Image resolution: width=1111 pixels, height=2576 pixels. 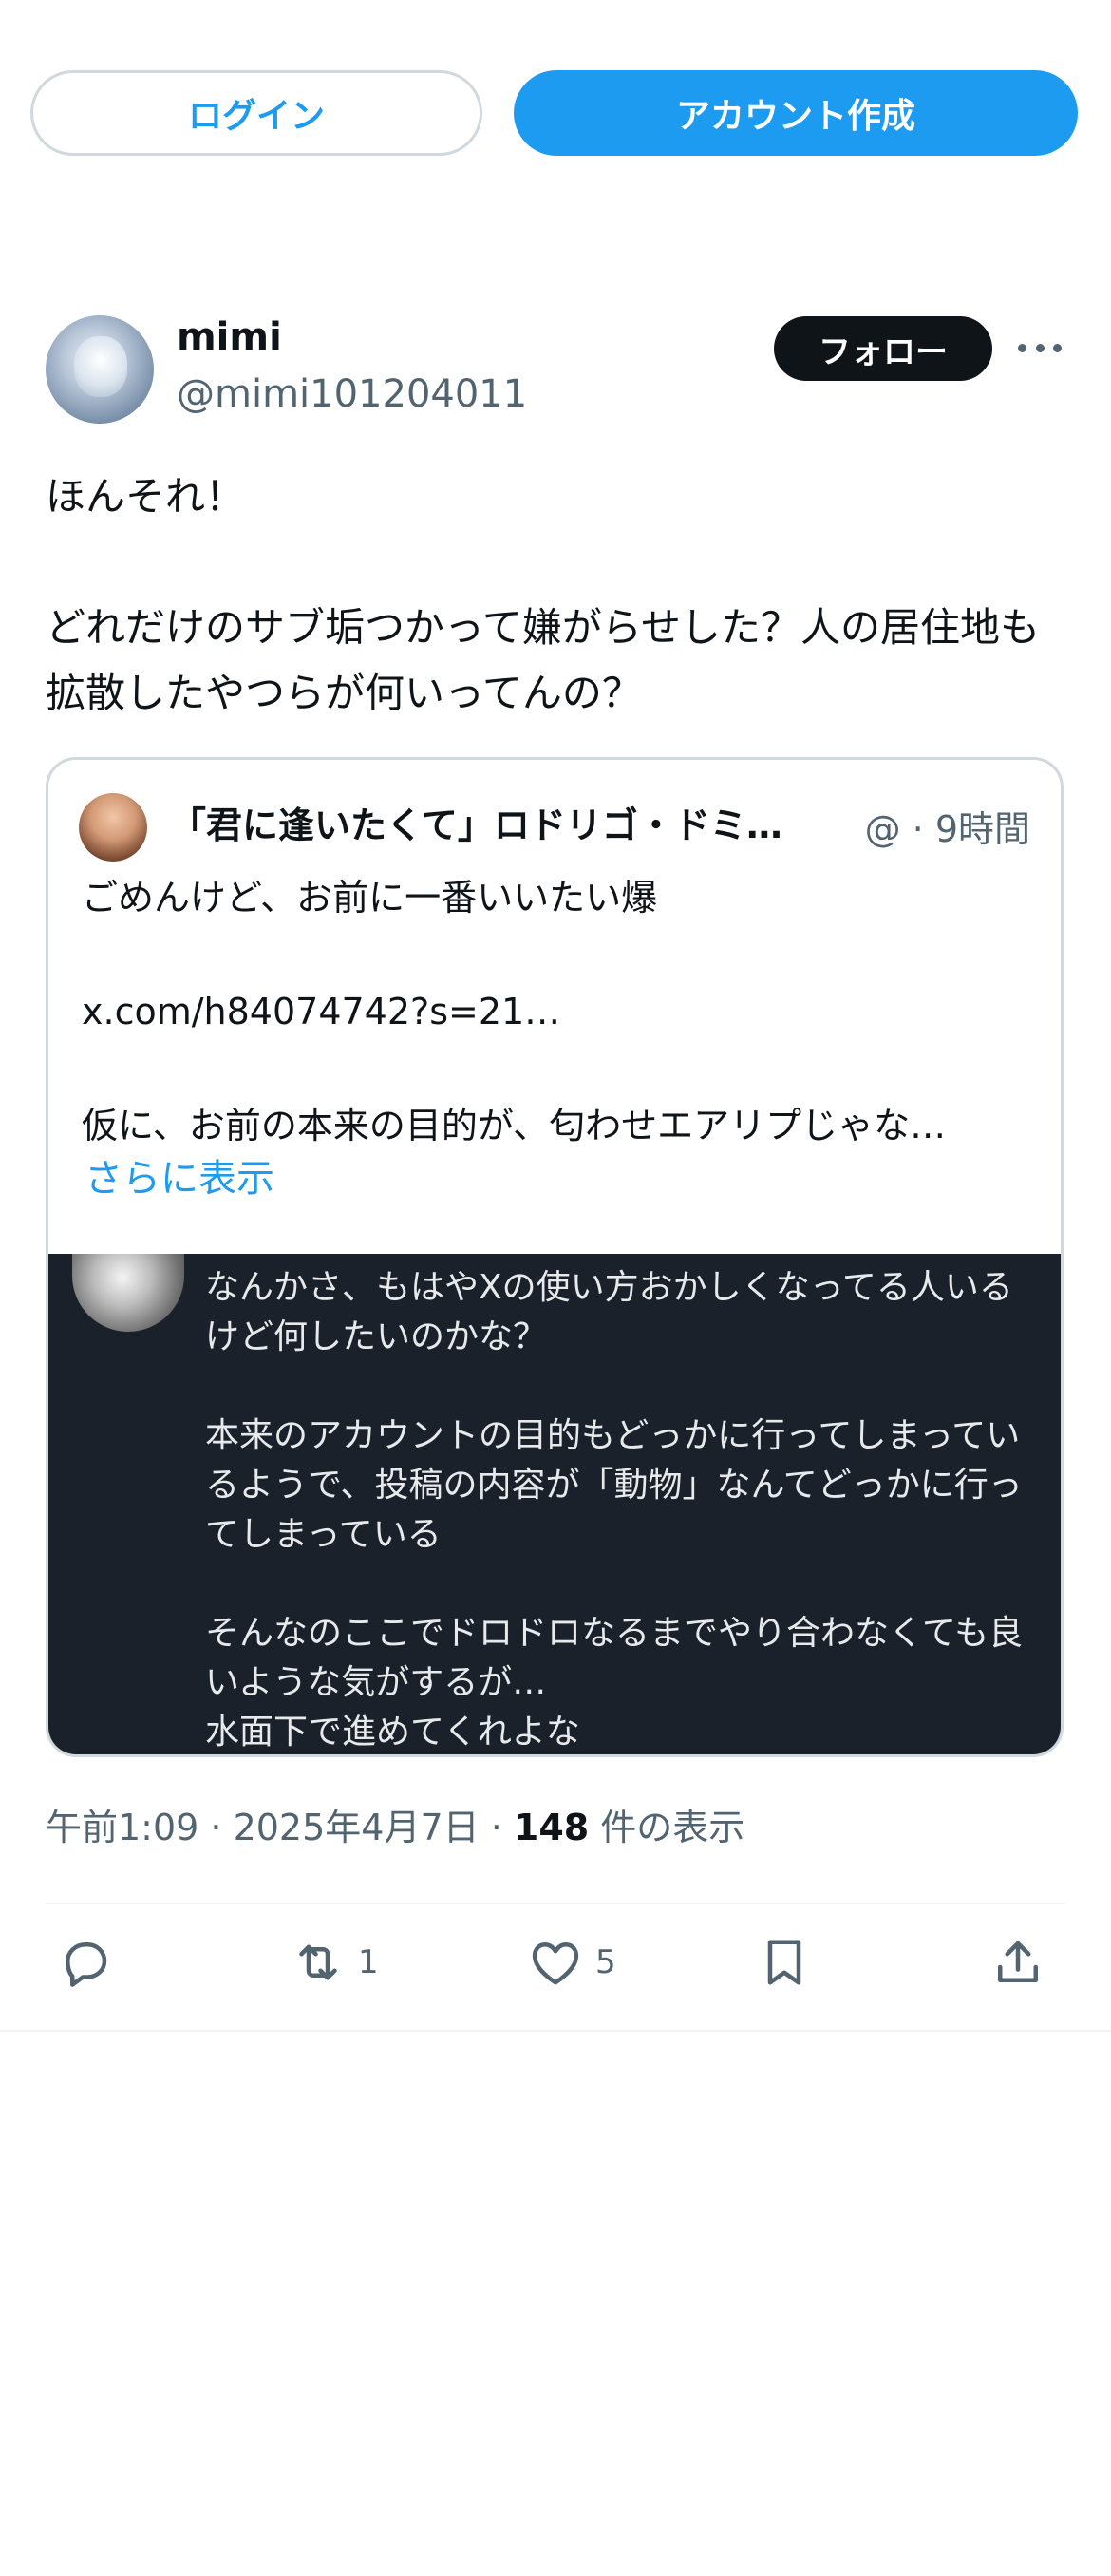 What do you see at coordinates (128, 1293) in the screenshot?
I see `media-avatar` at bounding box center [128, 1293].